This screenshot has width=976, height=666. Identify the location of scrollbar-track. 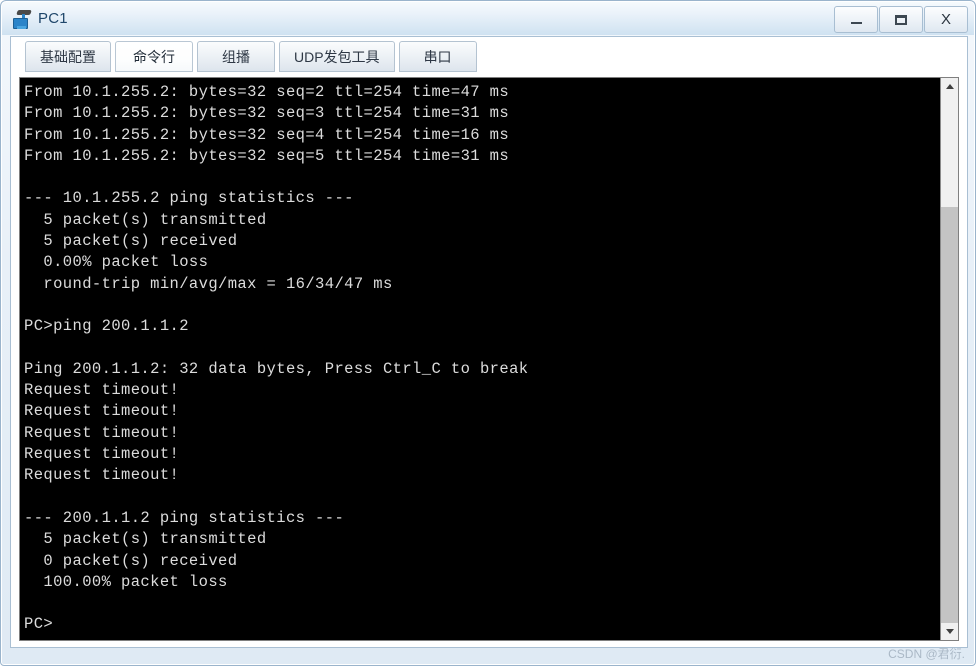
(949, 359).